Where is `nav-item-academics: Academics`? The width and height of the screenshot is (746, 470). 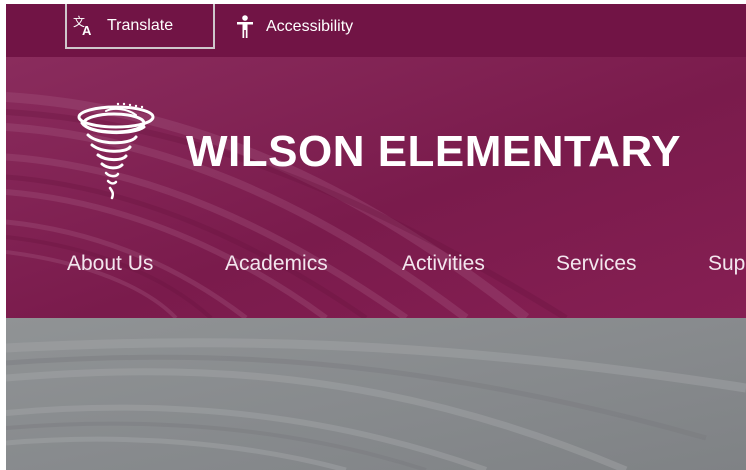 nav-item-academics: Academics is located at coordinates (276, 264).